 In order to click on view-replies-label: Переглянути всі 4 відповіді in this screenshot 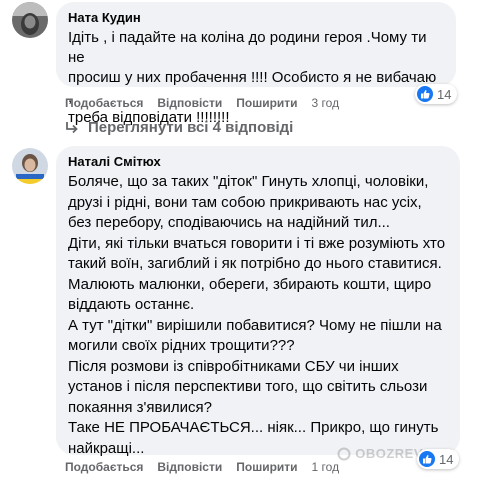, I will do `click(191, 127)`.